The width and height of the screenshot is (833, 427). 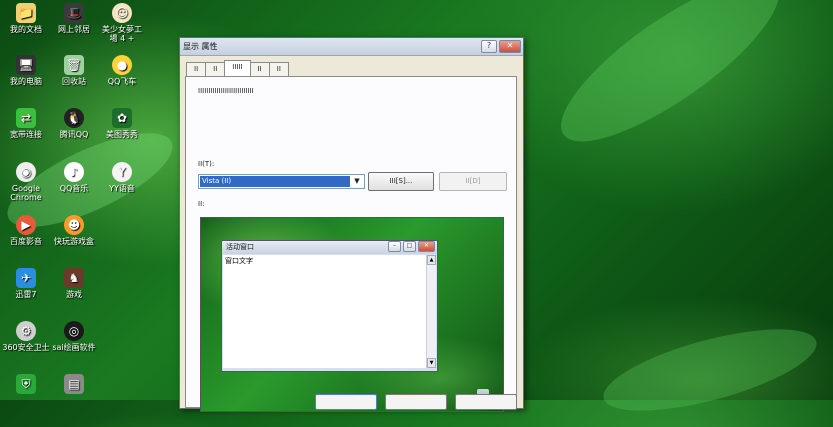 I want to click on tab-screensaver: IIIII, so click(x=237, y=68).